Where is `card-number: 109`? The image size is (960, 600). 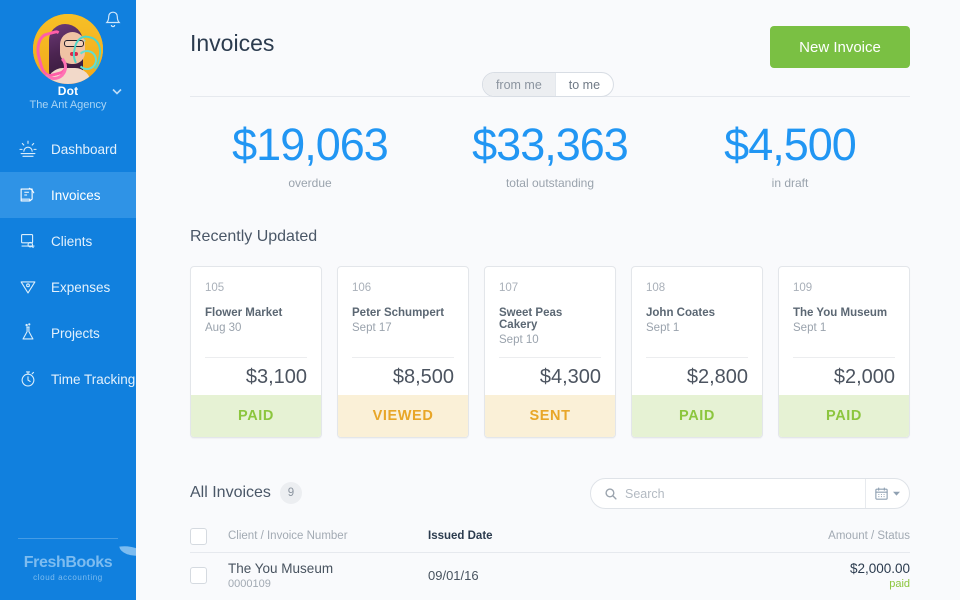 card-number: 109 is located at coordinates (803, 288).